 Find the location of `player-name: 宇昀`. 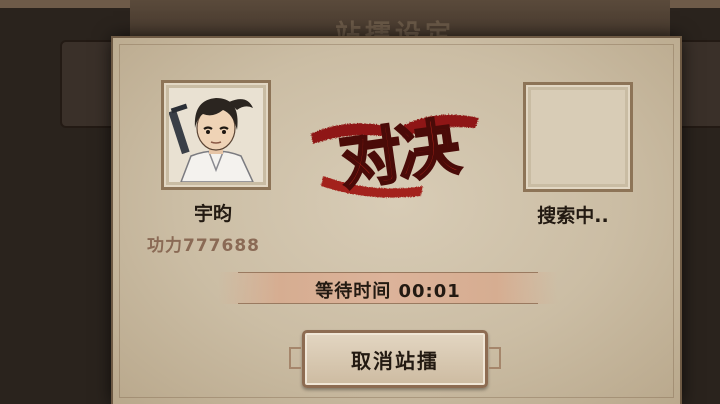

player-name: 宇昀 is located at coordinates (212, 214).